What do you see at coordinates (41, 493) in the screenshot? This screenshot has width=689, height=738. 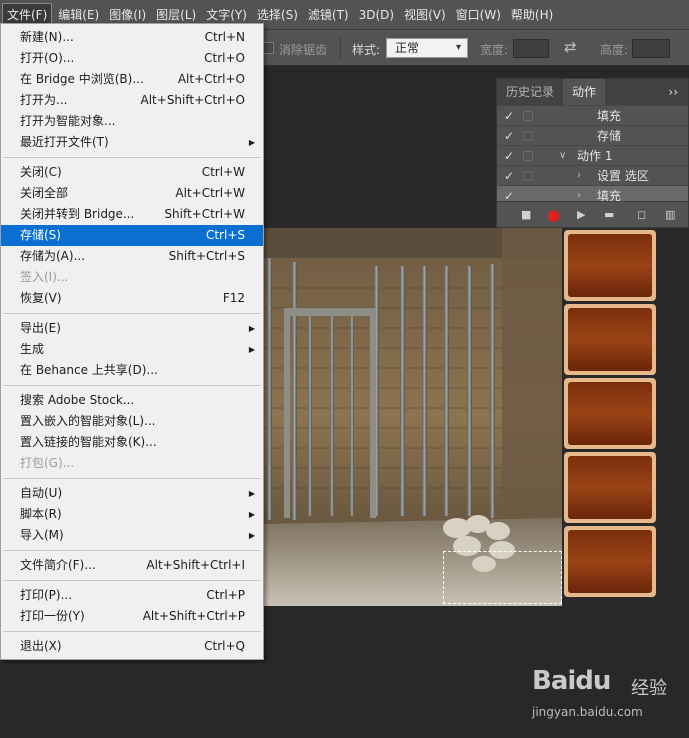 I see `file-menu-item-label: 自动(U)` at bounding box center [41, 493].